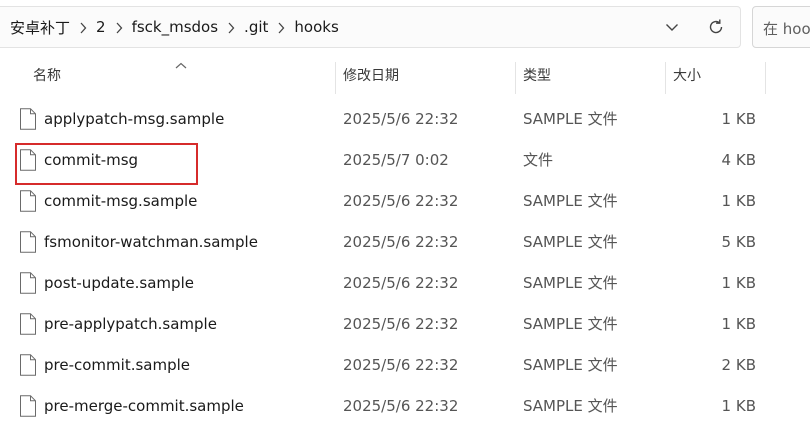  I want to click on address-toolbar: 安卓补丁 2 fsck_msdos .git hooks 在 hooks, so click(405, 28).